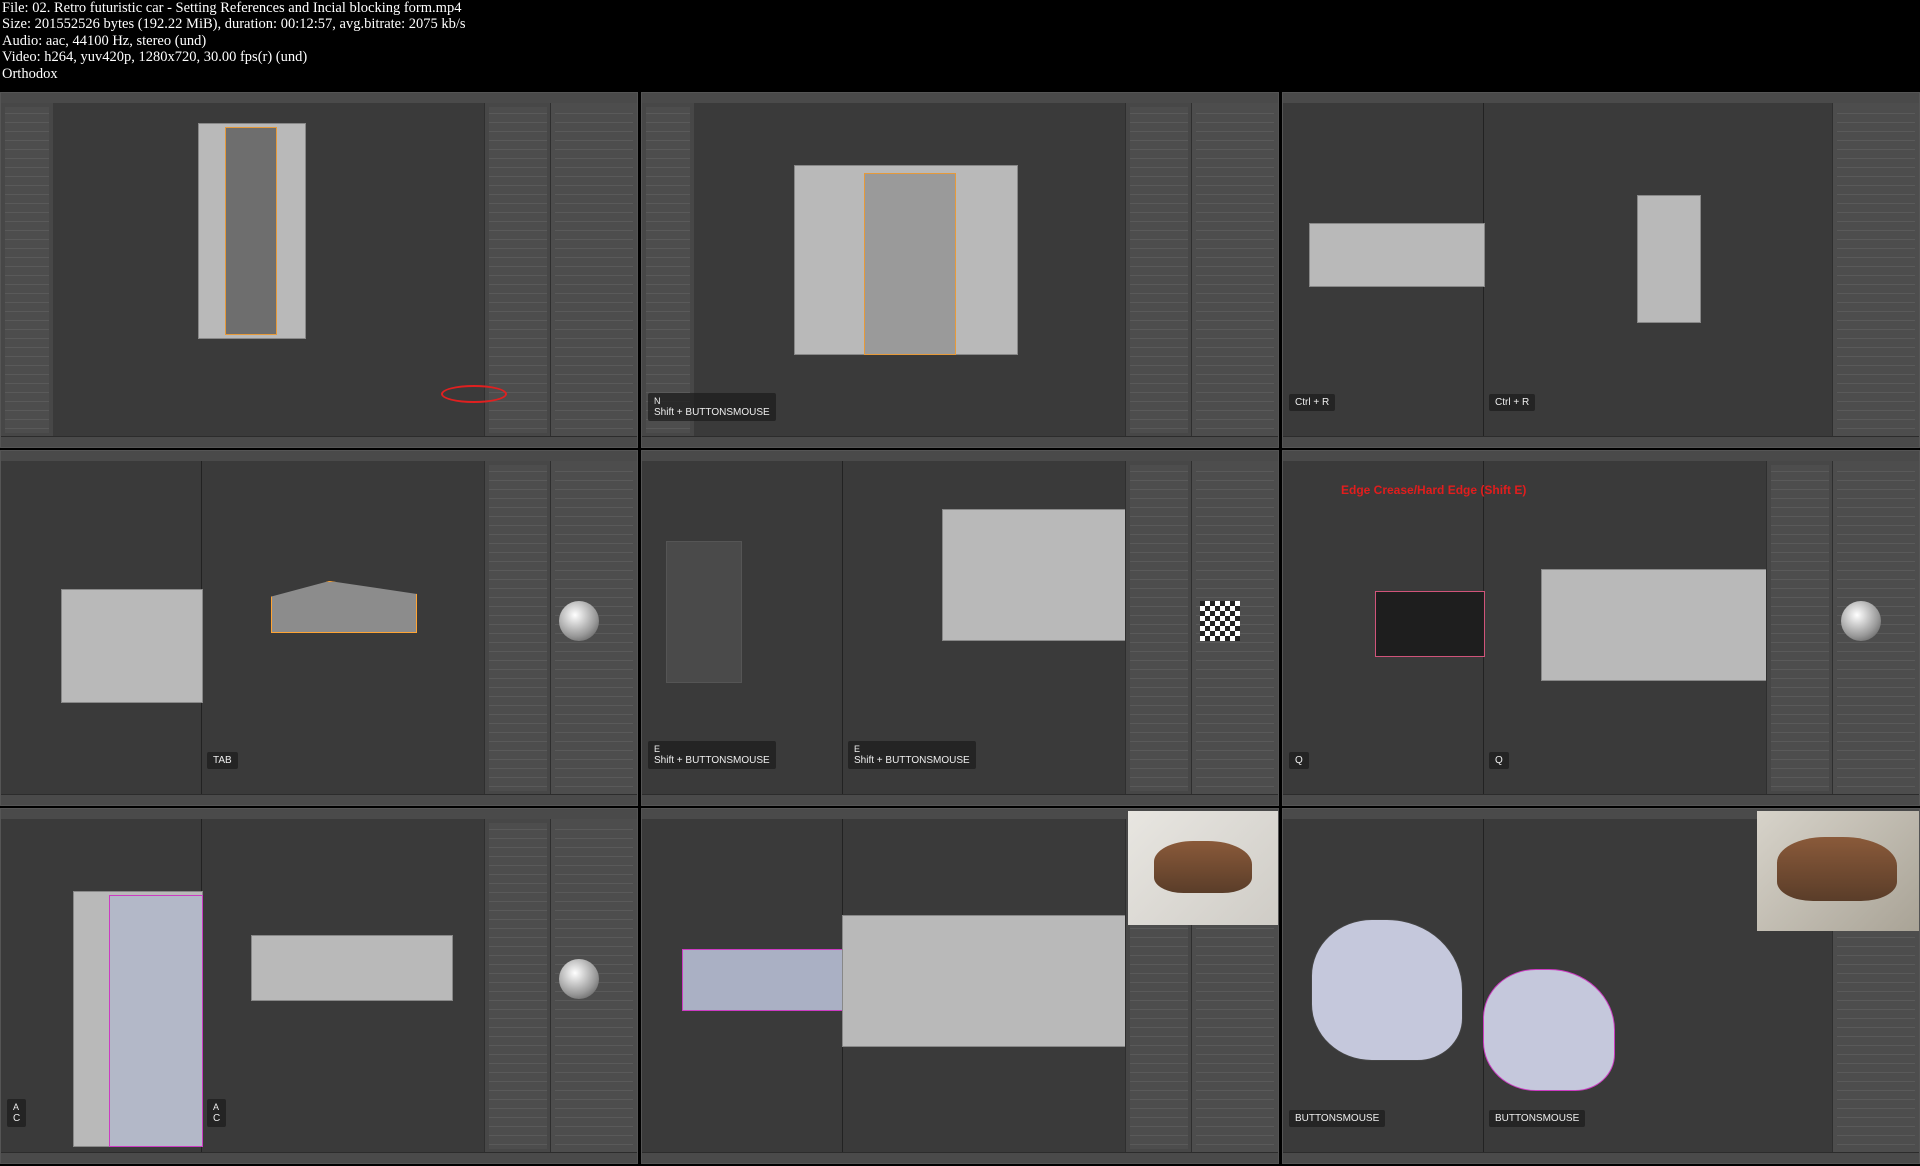  I want to click on thumbnail-4: TAB, so click(319, 629).